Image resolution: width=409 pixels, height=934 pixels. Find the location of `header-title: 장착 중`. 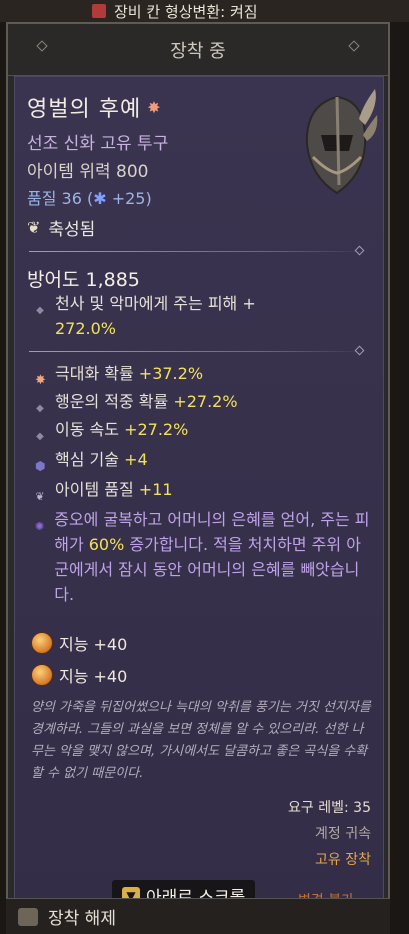

header-title: 장착 중 is located at coordinates (198, 51).